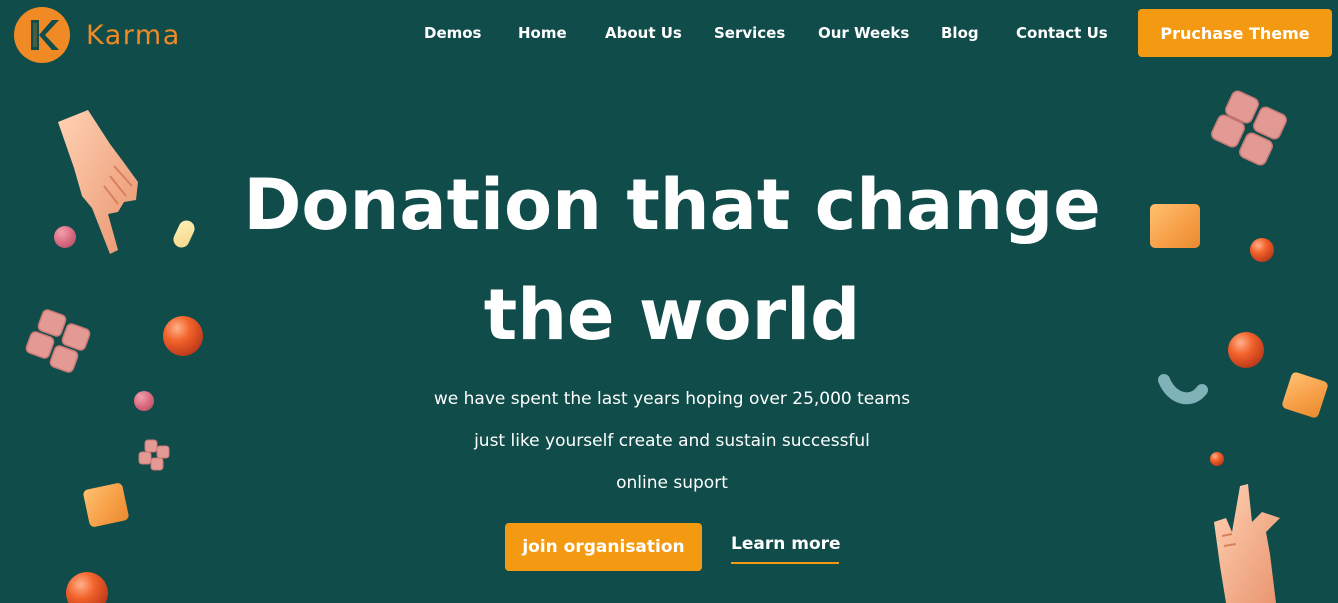 This screenshot has width=1338, height=603. I want to click on nav-item-our-weeks: Our Weeks, so click(863, 33).